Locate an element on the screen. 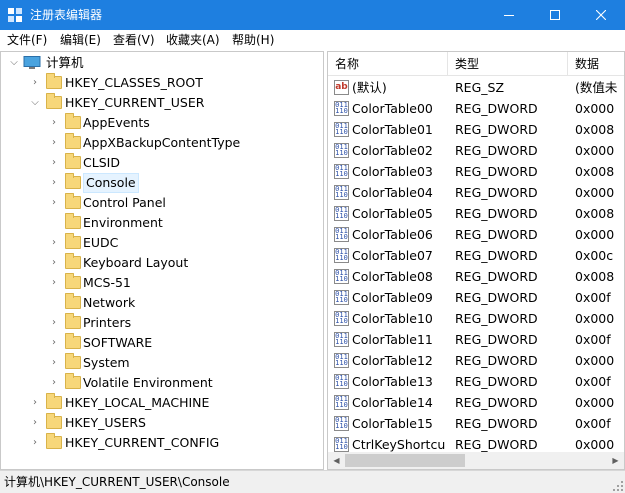 Image resolution: width=625 pixels, height=493 pixels. value-row: 011 110 ColorTable09 REG_DWORD 0x00f is located at coordinates (476, 297).